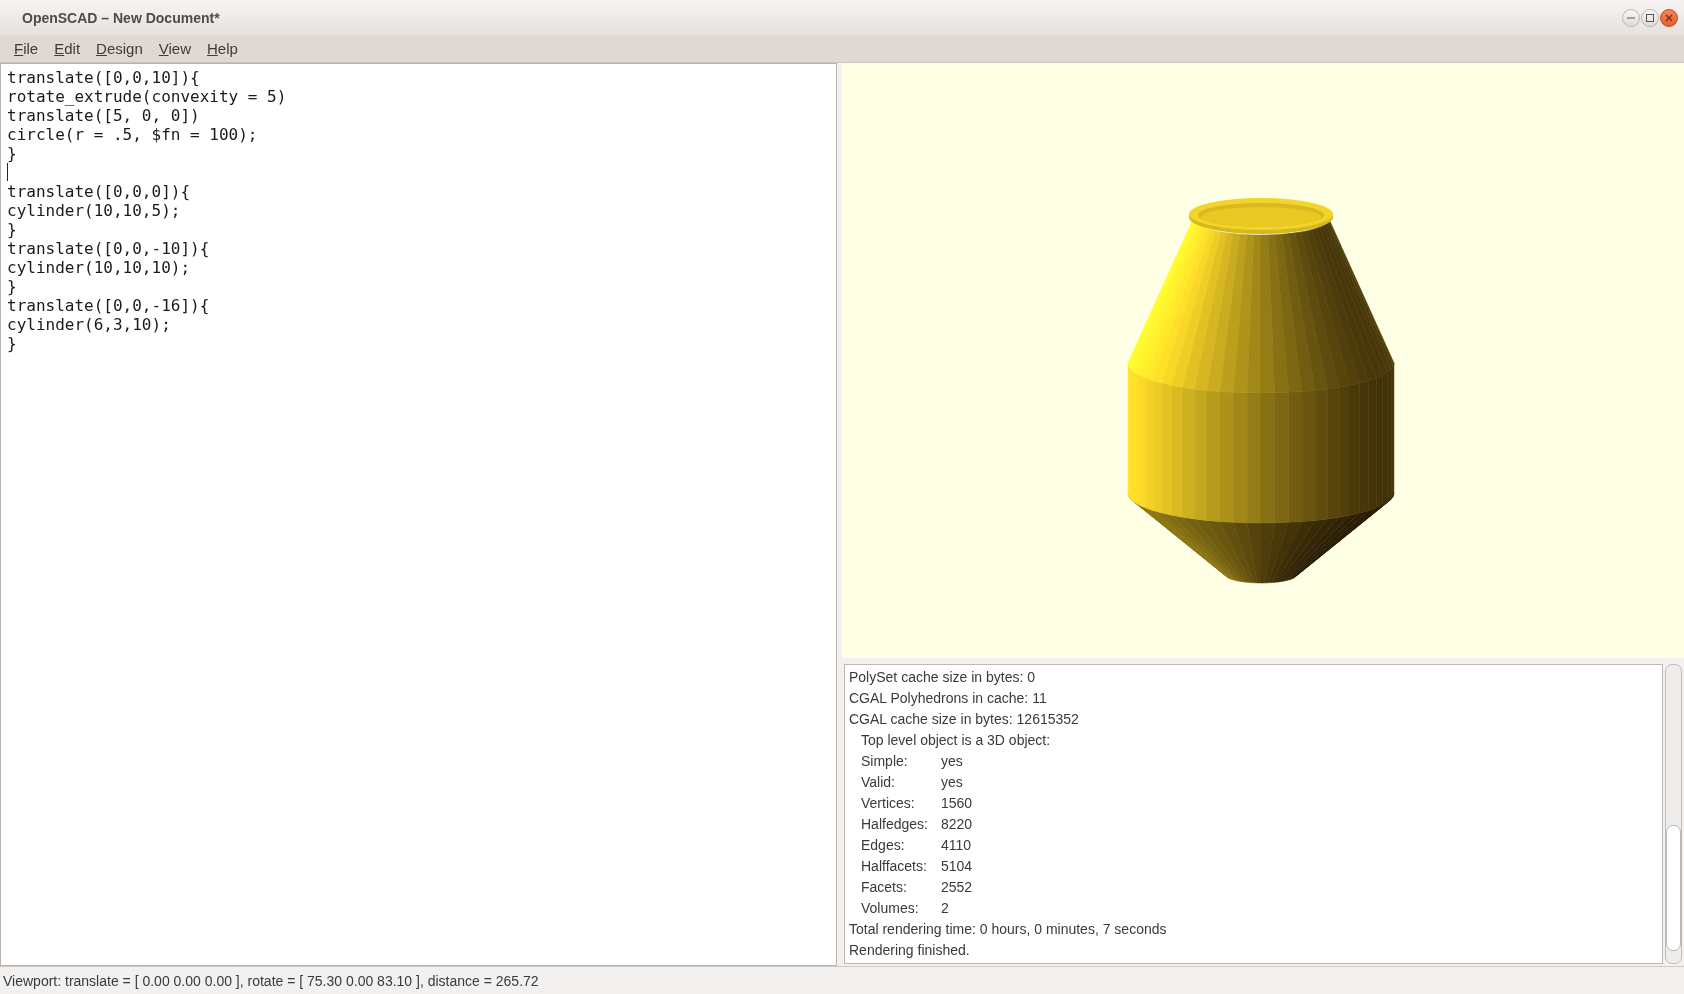 This screenshot has width=1684, height=994. Describe the element at coordinates (956, 845) in the screenshot. I see `stat-value: 4110` at that location.